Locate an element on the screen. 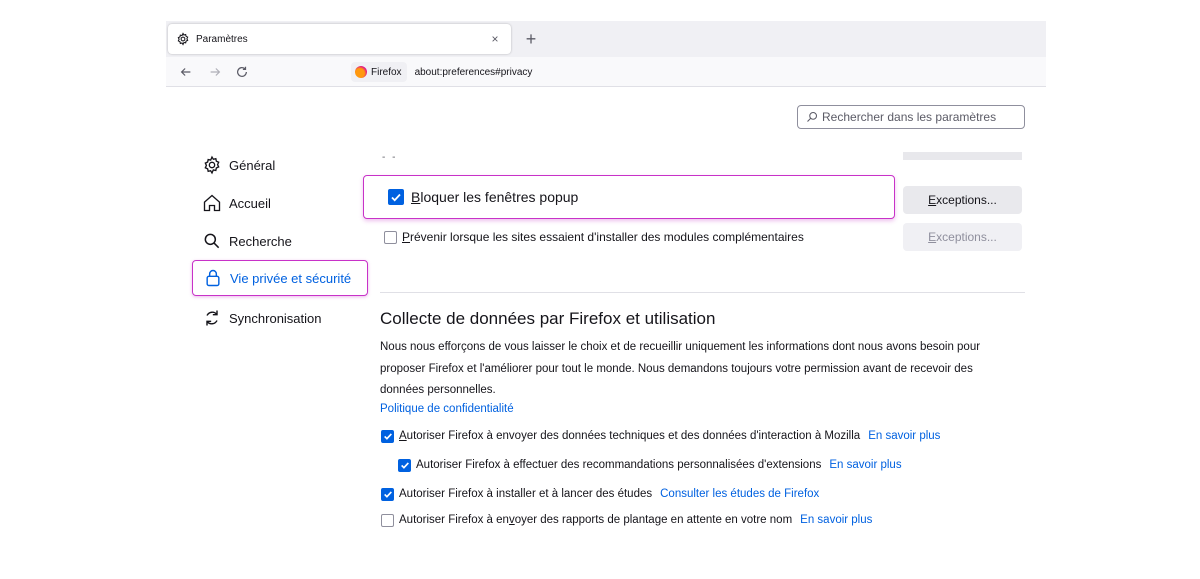  crash-reports-checkbox is located at coordinates (387, 520).